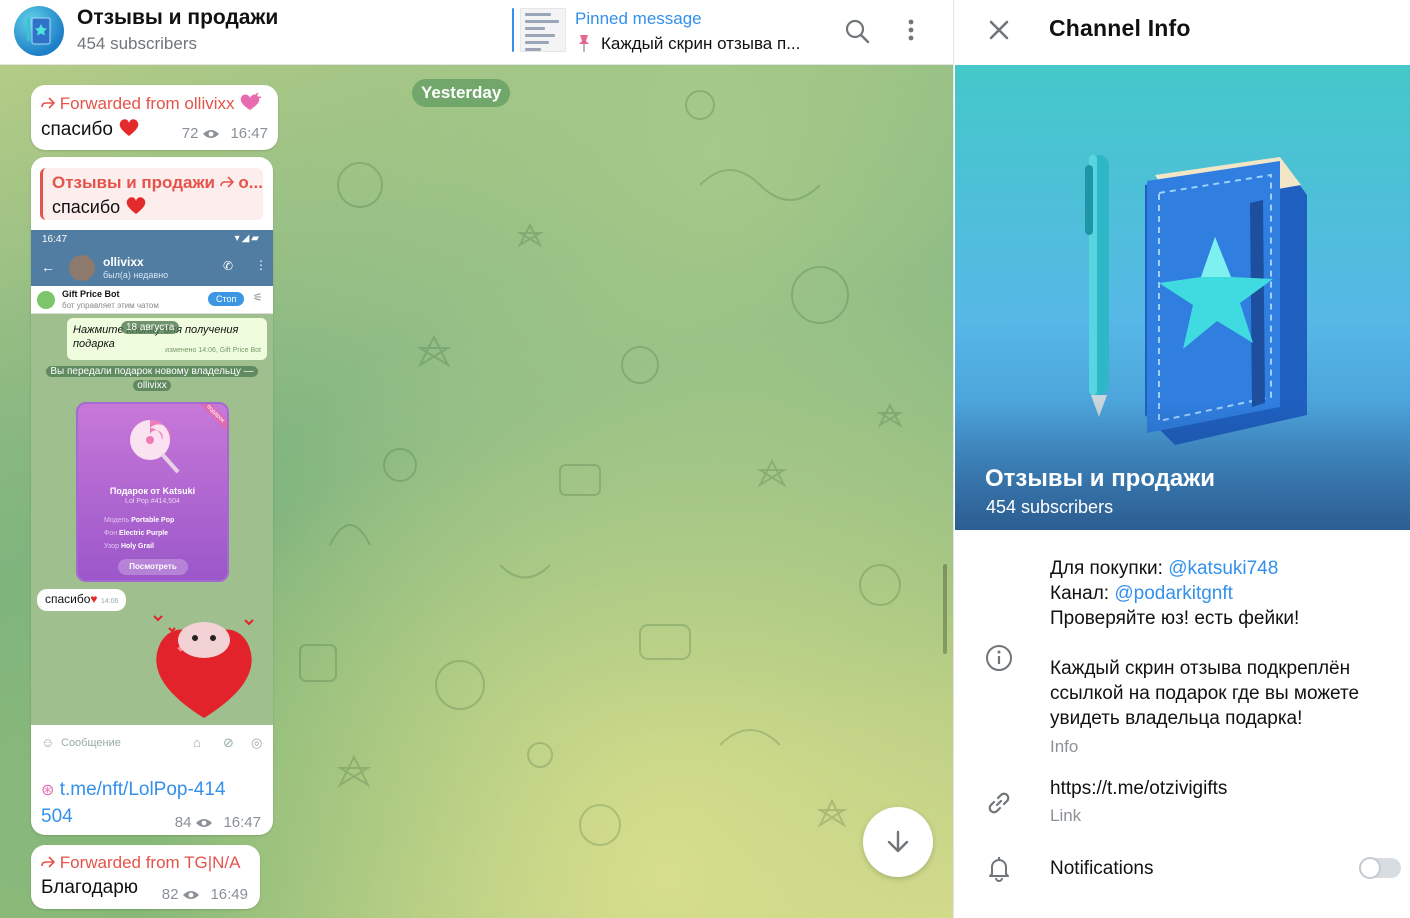  Describe the element at coordinates (228, 742) in the screenshot. I see `shot-attach-icon: ⊘` at that location.